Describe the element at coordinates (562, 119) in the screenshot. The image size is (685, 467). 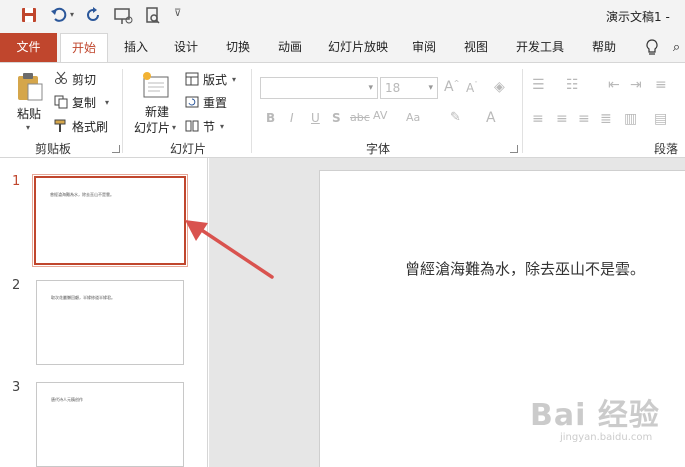
I see `align-center-icon: ≡` at that location.